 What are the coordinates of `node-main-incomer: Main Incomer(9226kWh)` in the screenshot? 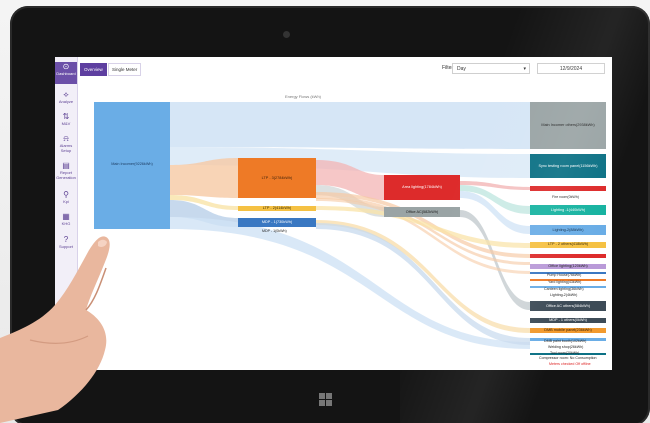 It's located at (132, 165).